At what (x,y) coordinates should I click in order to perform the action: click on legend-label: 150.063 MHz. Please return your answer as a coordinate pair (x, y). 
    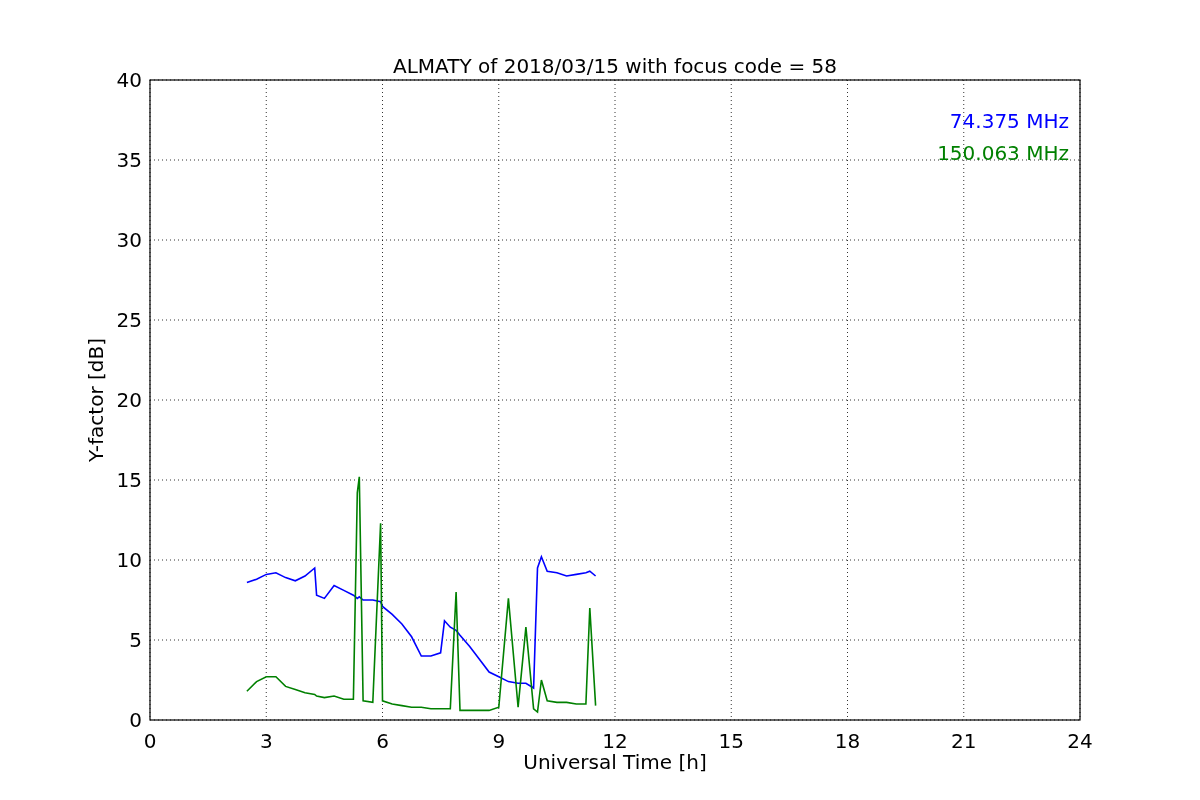
    Looking at the image, I should click on (1003, 153).